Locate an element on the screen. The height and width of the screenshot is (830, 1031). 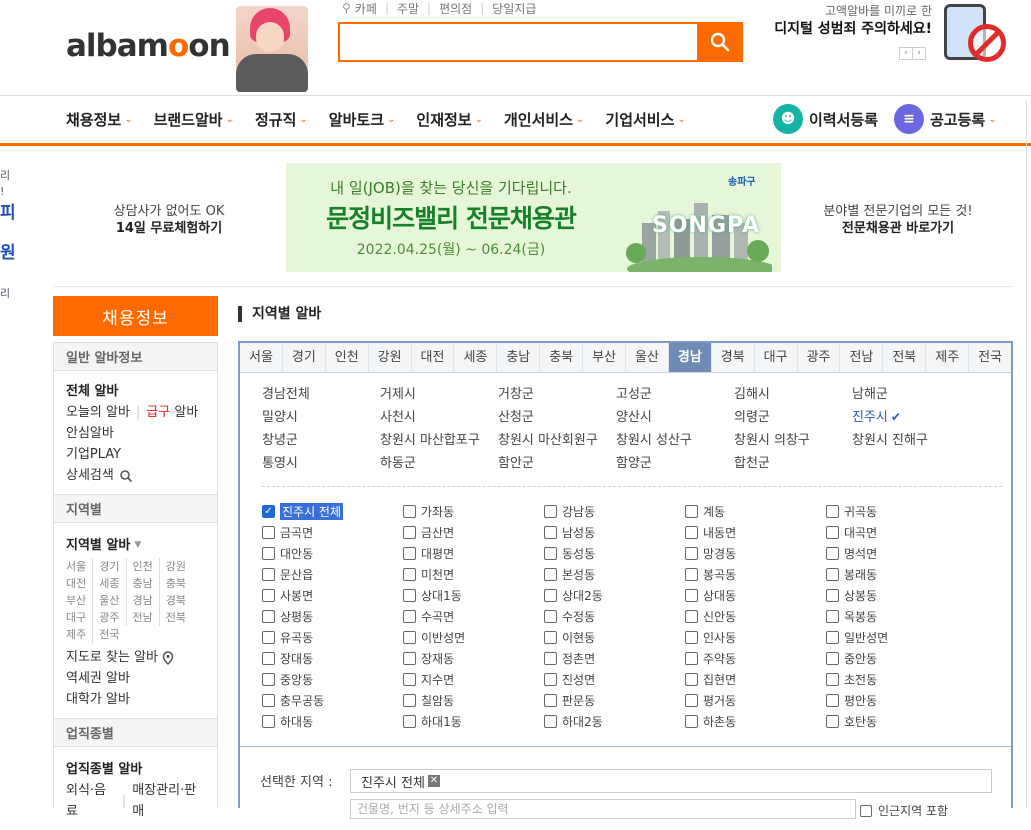
region-link: 인천 is located at coordinates (142, 566).